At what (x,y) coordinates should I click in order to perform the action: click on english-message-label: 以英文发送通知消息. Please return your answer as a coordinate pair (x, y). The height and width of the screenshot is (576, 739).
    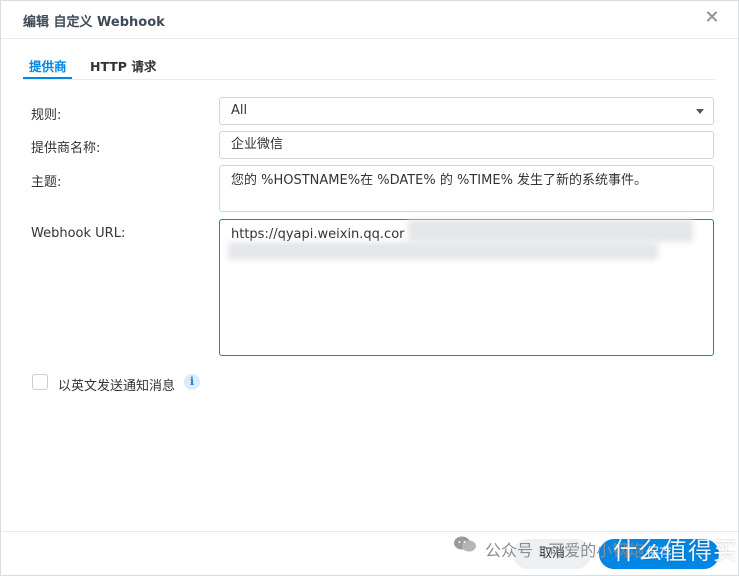
    Looking at the image, I should click on (117, 386).